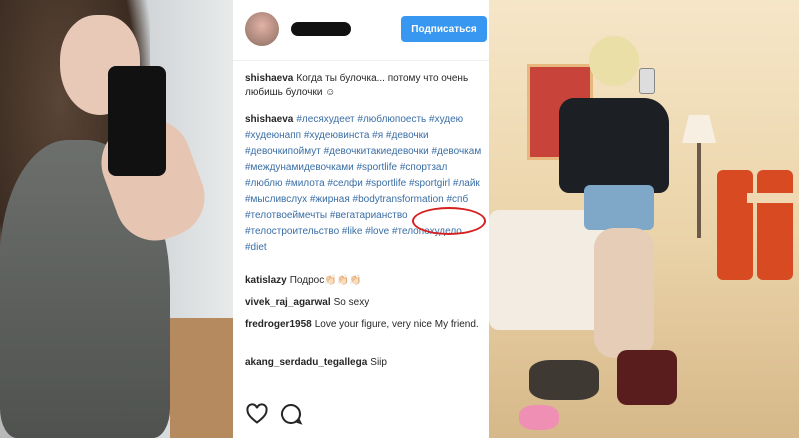  Describe the element at coordinates (351, 302) in the screenshot. I see `comment-text: So sexy` at that location.